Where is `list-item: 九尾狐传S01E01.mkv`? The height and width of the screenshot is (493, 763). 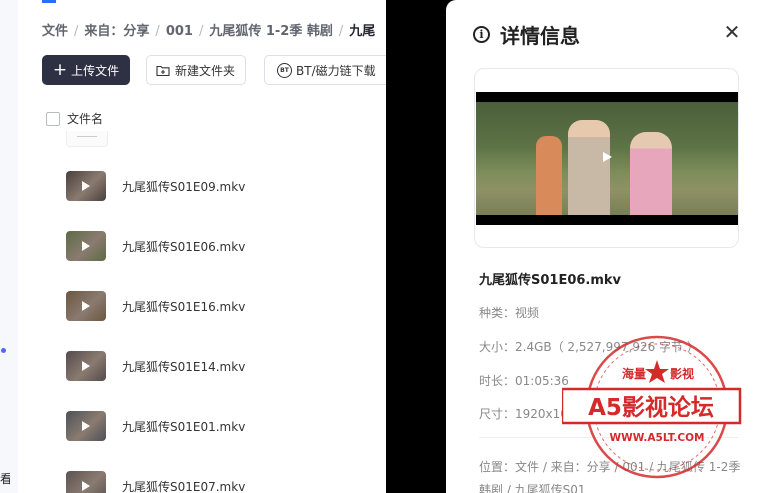 list-item: 九尾狐传S01E01.mkv is located at coordinates (155, 426).